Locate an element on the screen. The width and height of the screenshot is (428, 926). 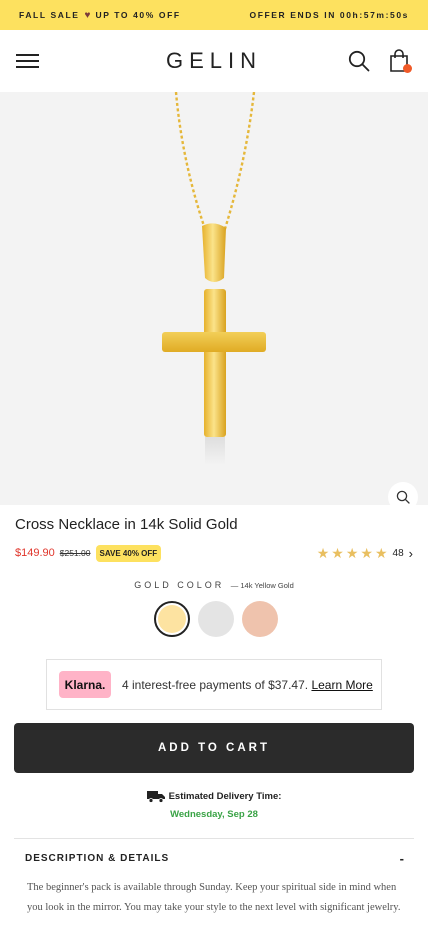
learn-more-link: Learn More is located at coordinates (341, 685).